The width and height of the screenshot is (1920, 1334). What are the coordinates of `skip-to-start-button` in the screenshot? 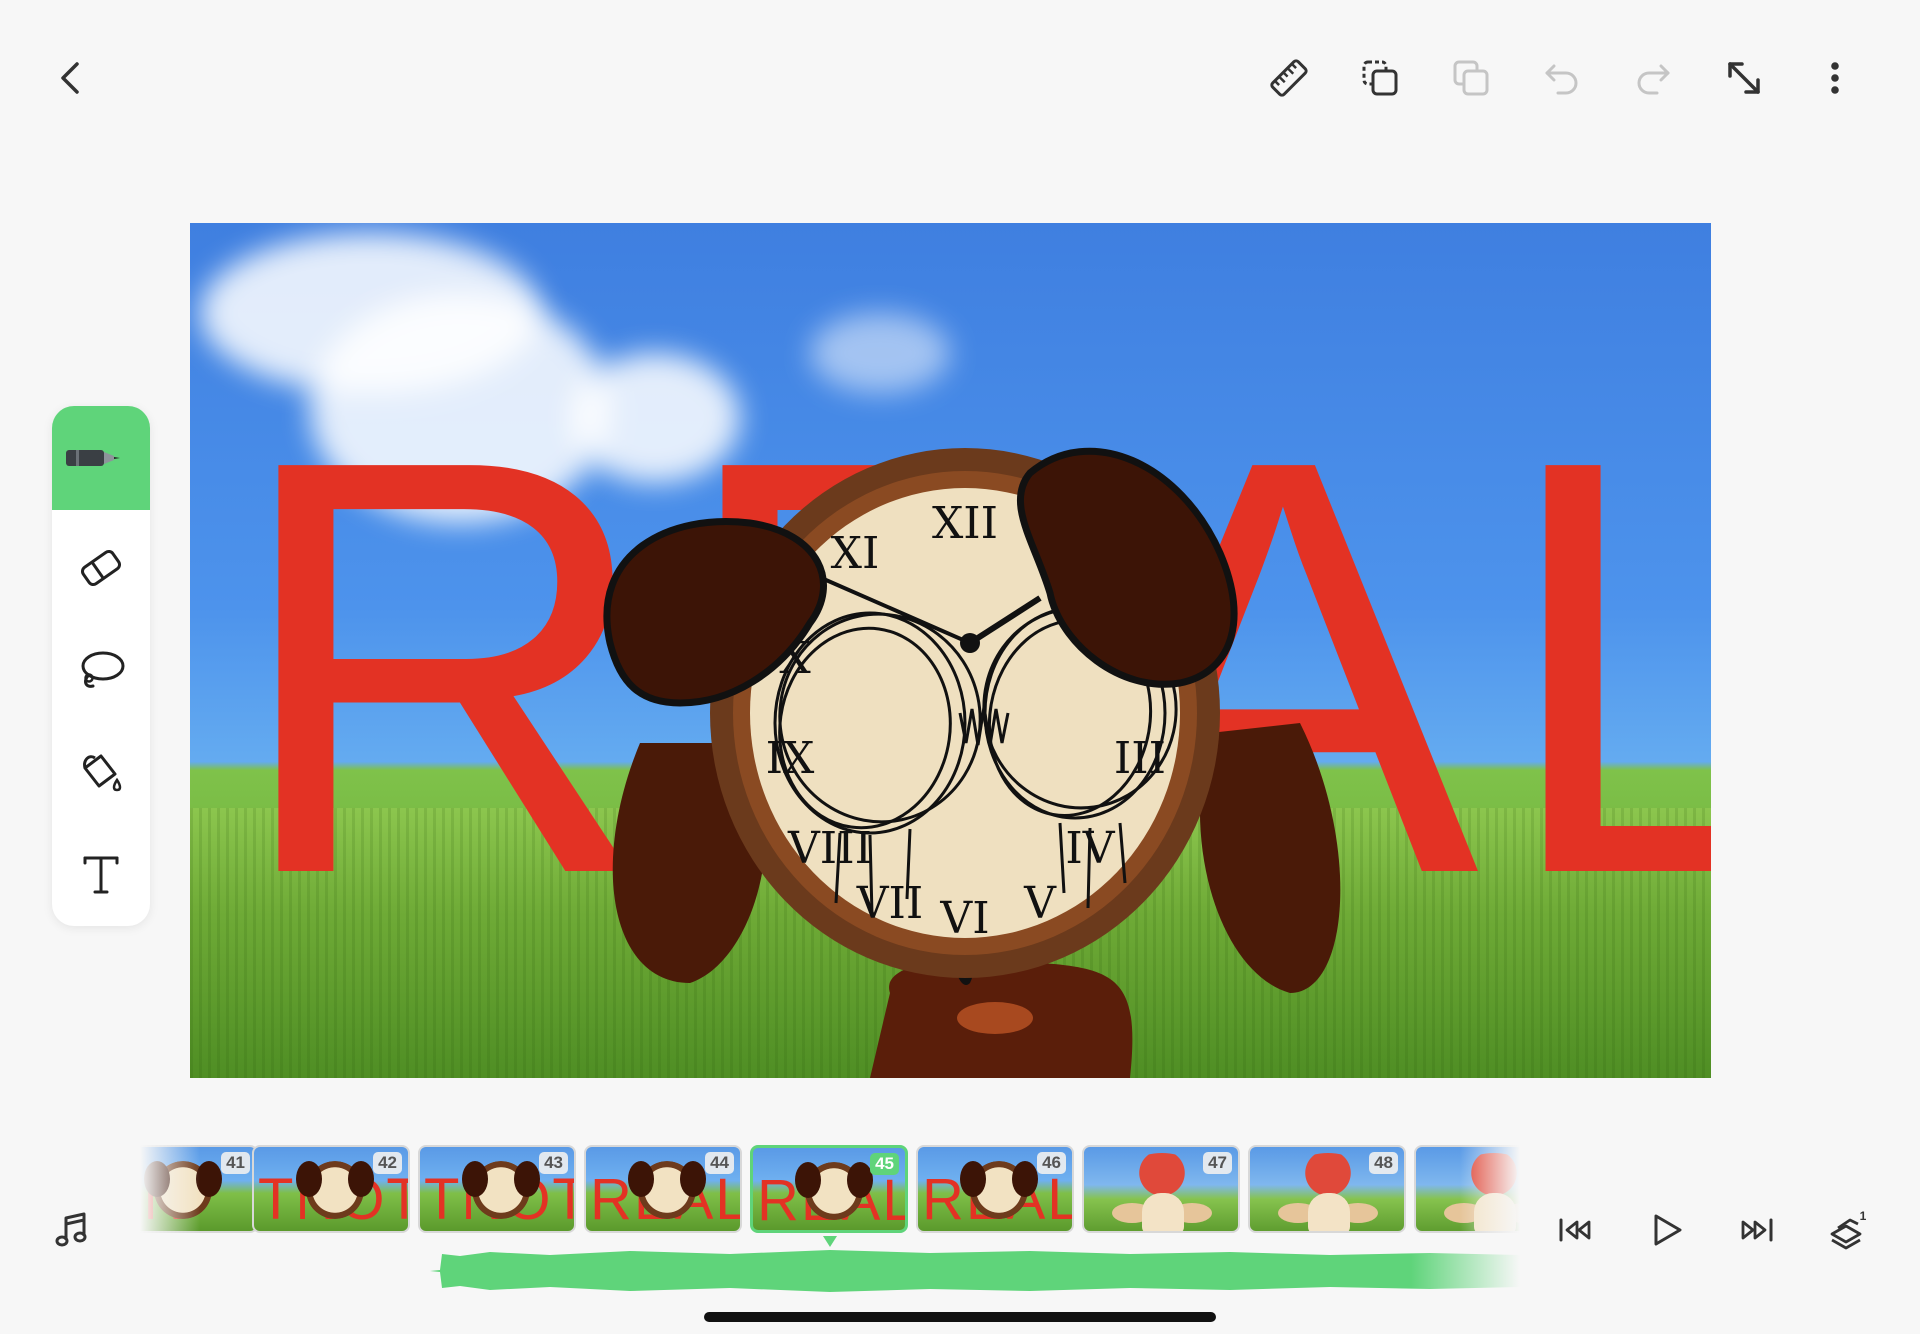 It's located at (1575, 1230).